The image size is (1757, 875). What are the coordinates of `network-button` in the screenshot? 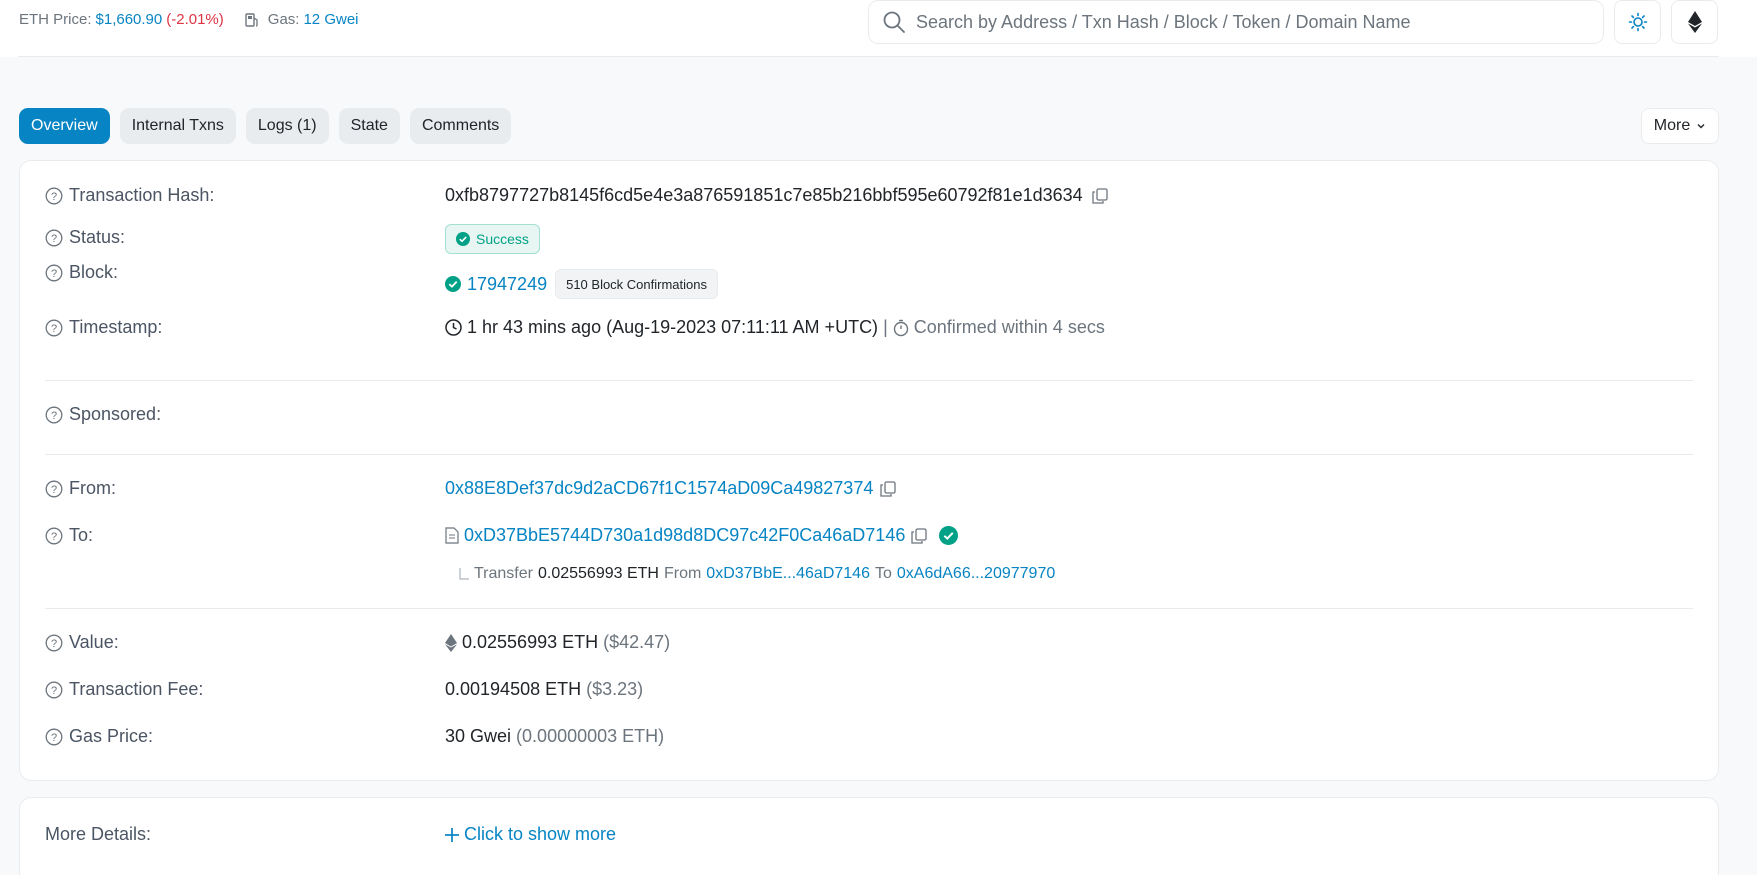 It's located at (1694, 22).